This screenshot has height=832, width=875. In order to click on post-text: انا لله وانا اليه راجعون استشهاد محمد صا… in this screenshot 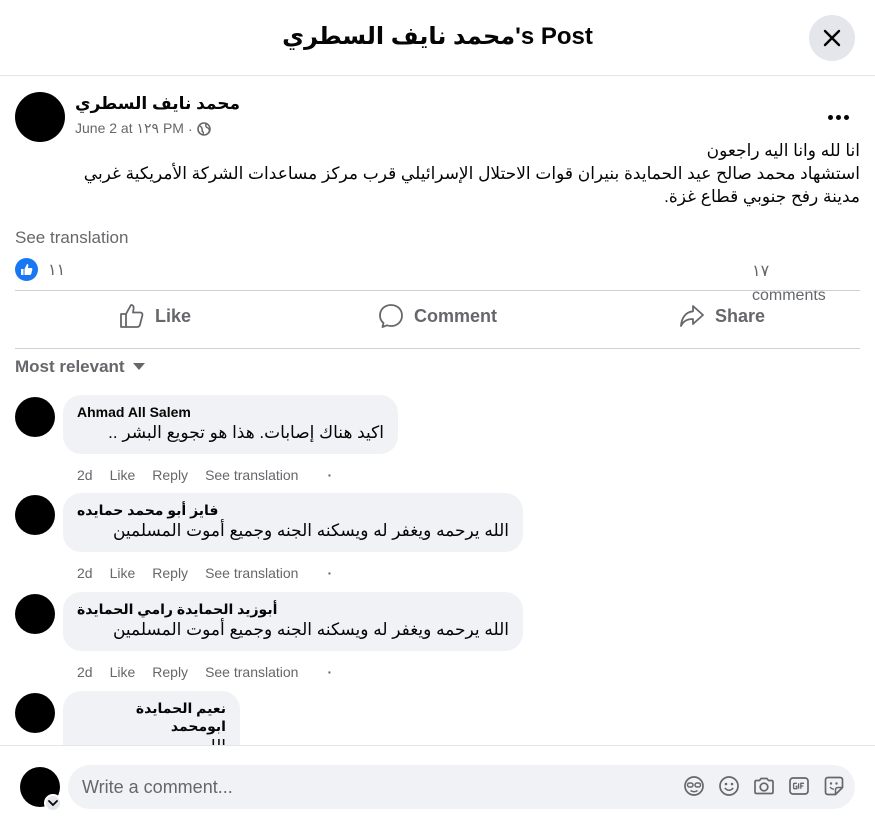, I will do `click(440, 173)`.